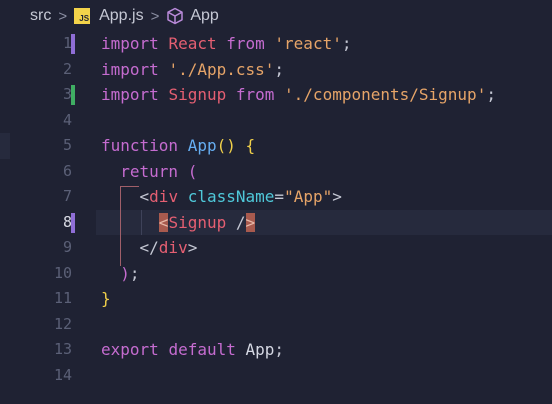  What do you see at coordinates (144, 145) in the screenshot?
I see `code-token: function` at bounding box center [144, 145].